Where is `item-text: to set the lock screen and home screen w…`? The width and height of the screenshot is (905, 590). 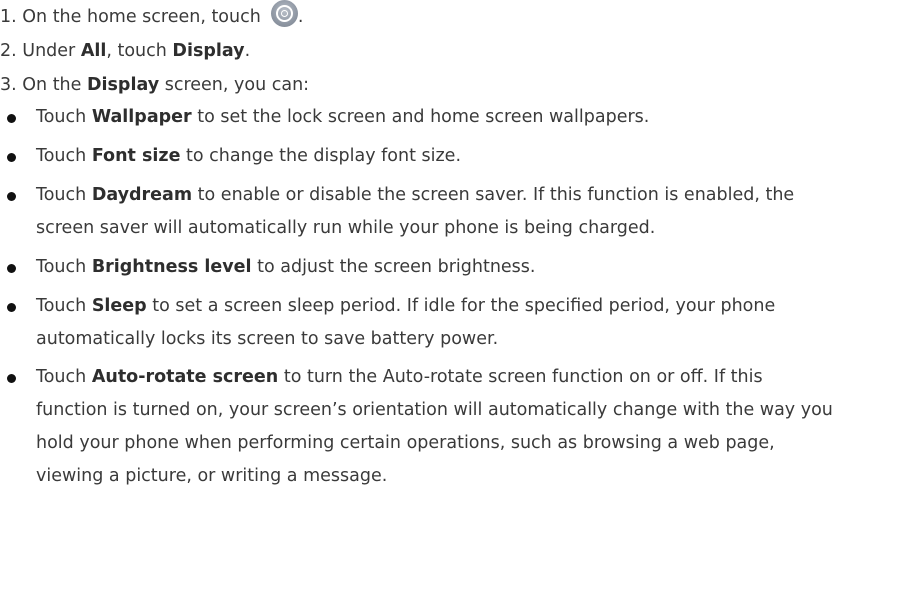
item-text: to set the lock screen and home screen w… is located at coordinates (423, 117).